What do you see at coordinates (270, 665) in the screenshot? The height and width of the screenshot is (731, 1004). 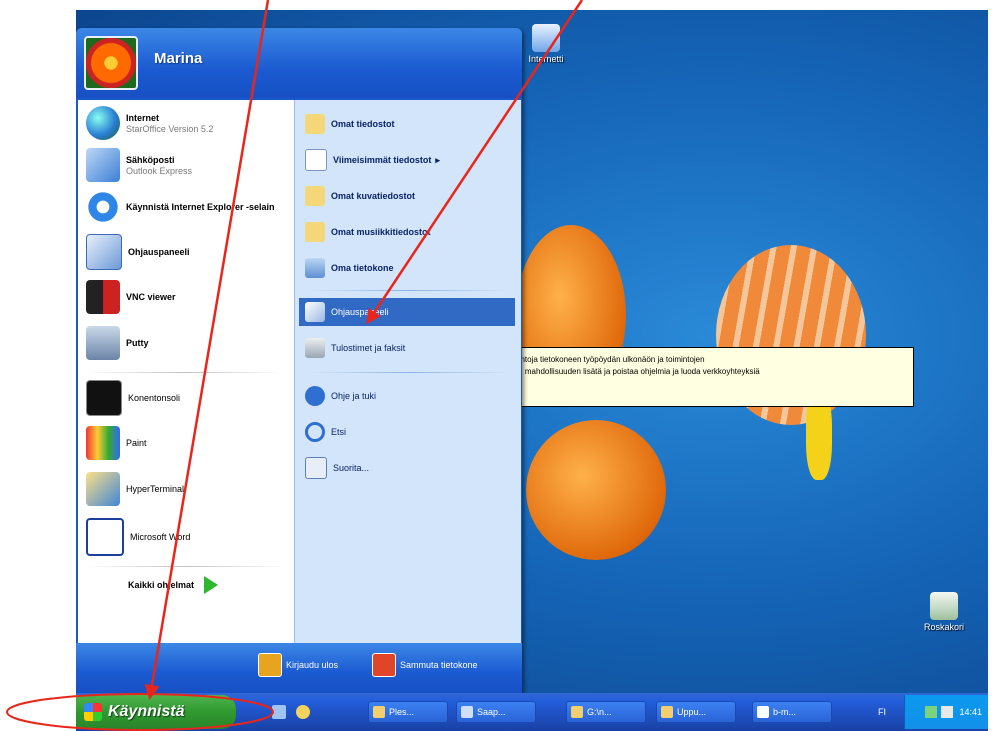 I see `logoff-icon` at bounding box center [270, 665].